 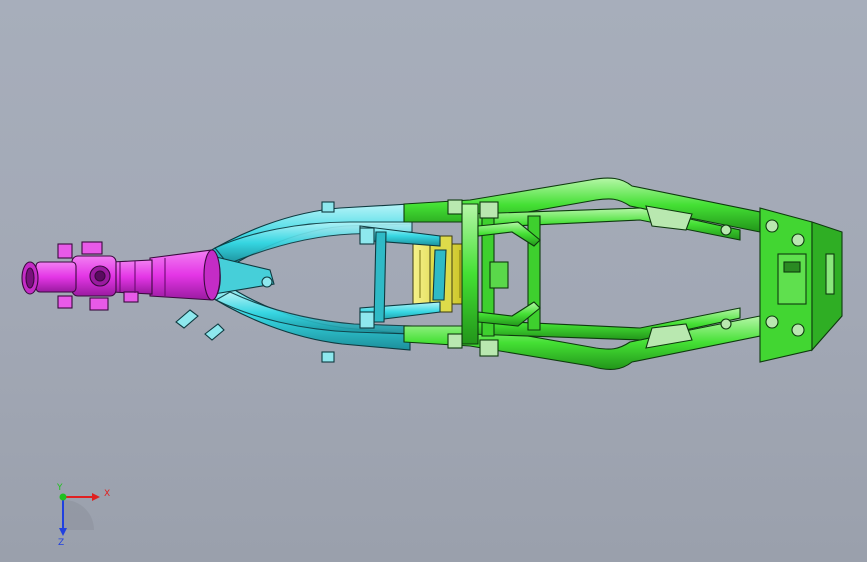 I want to click on z-axis-arrowhead, so click(x=63, y=532).